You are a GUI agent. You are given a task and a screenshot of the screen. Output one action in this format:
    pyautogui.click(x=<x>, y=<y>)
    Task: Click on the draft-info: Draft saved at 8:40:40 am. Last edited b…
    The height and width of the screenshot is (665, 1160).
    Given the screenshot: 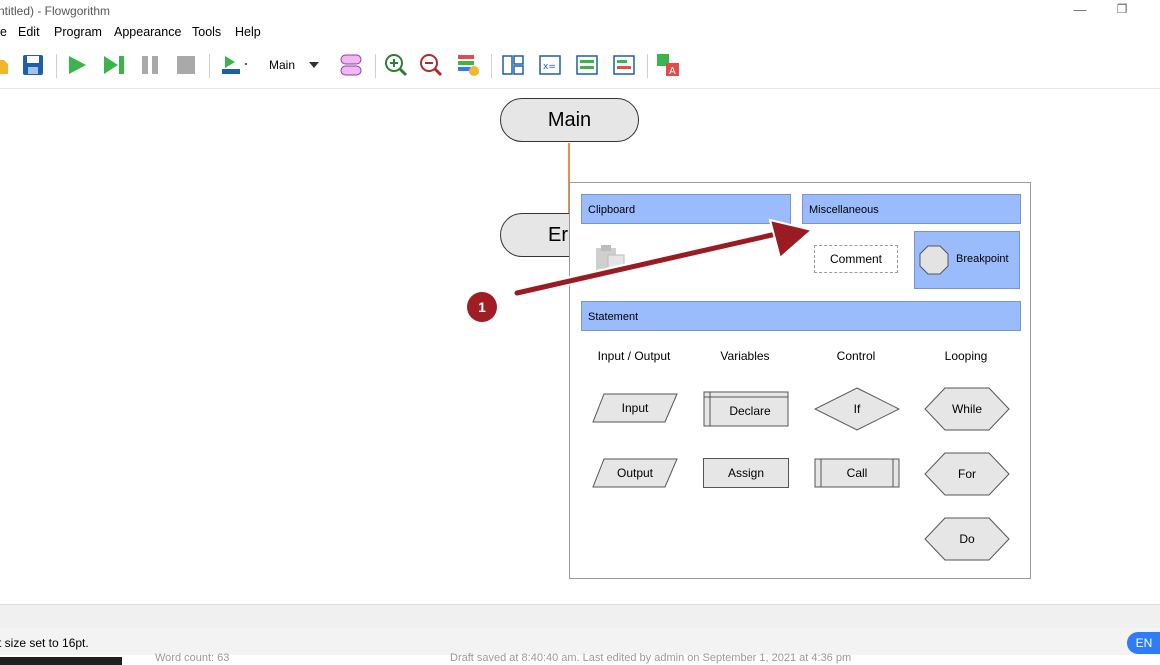 What is the action you would take?
    pyautogui.click(x=651, y=658)
    